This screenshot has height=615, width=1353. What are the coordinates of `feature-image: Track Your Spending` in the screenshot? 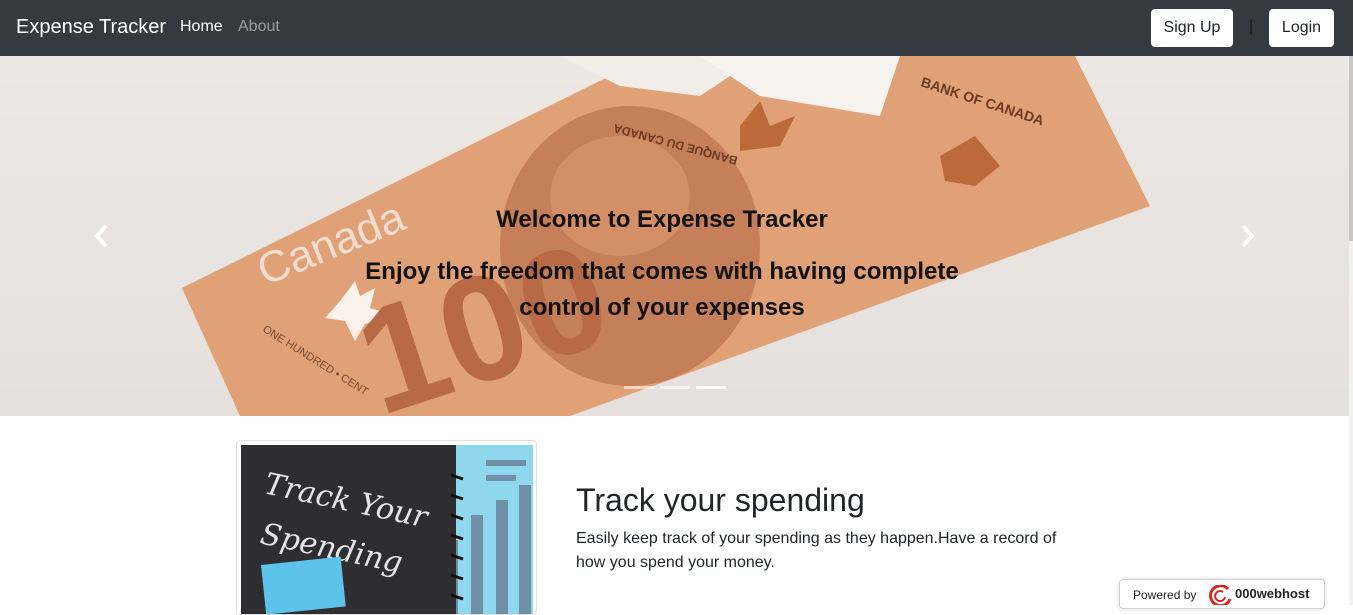 It's located at (387, 529).